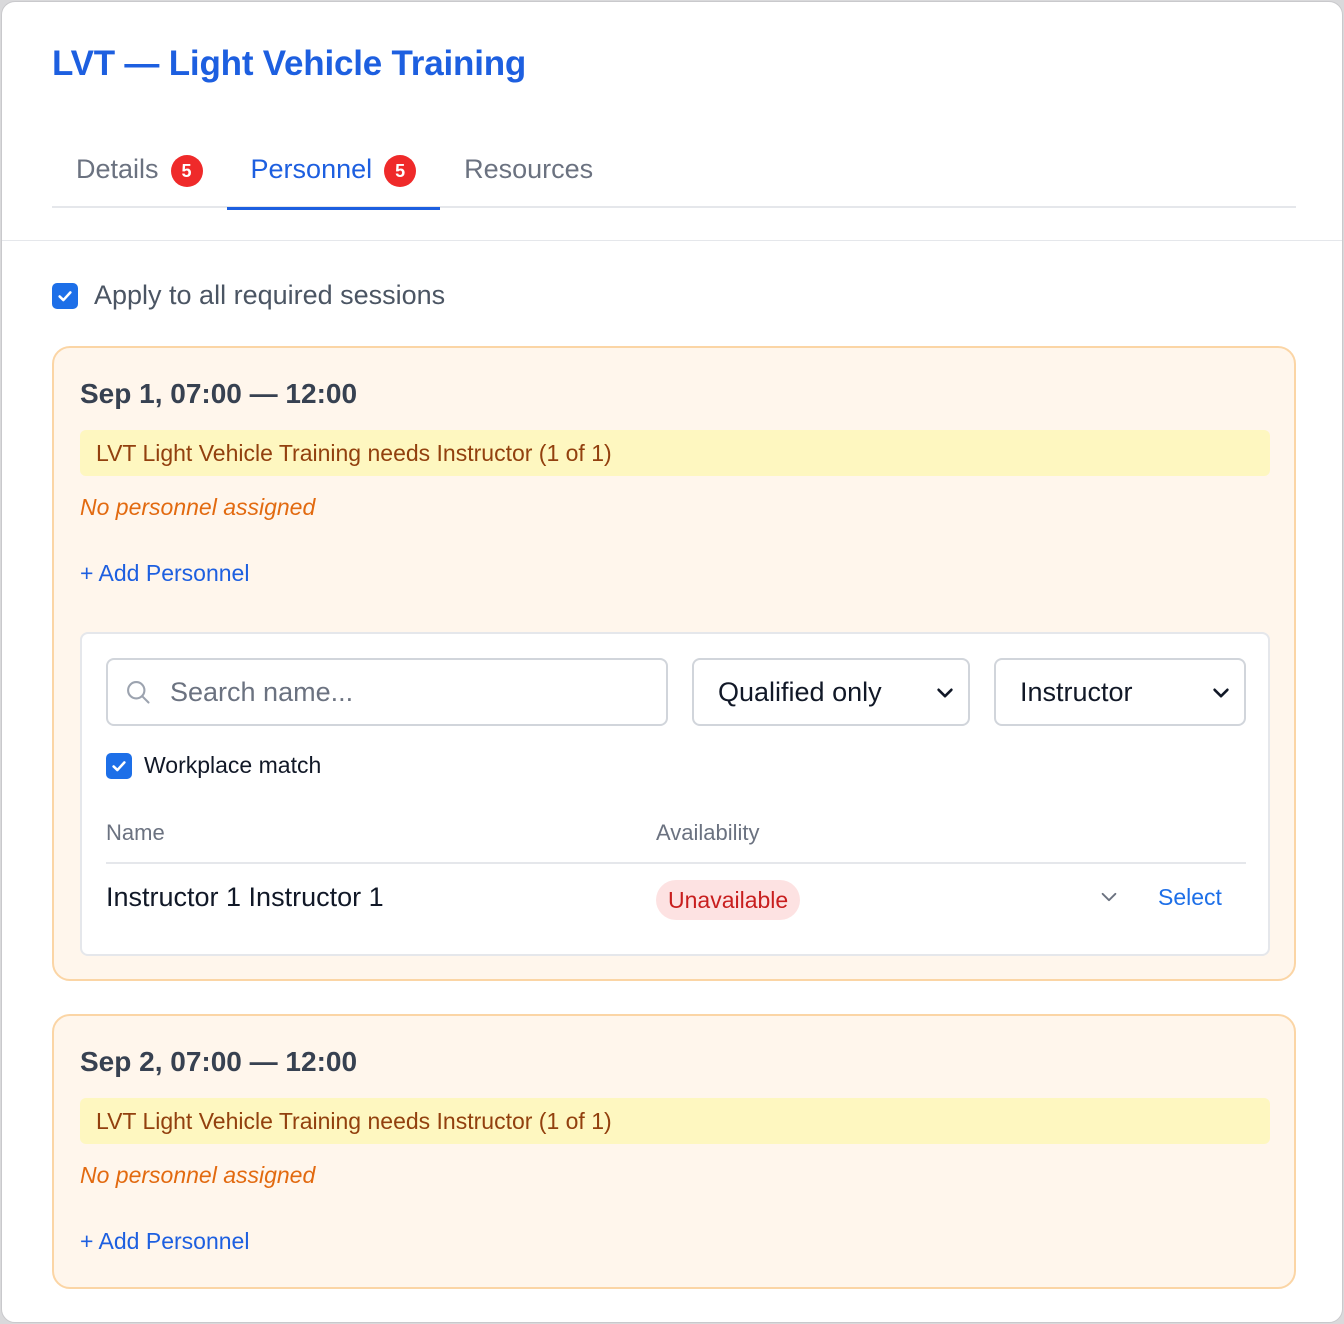  I want to click on tab-details: Details 5, so click(139, 169).